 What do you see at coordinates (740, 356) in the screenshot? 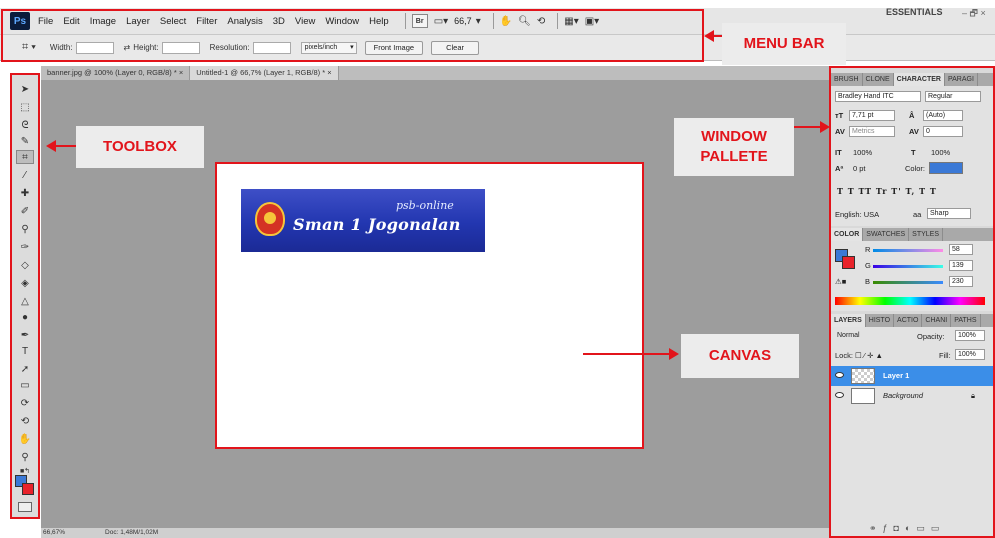
I see `canvas-label: CANVAS` at bounding box center [740, 356].